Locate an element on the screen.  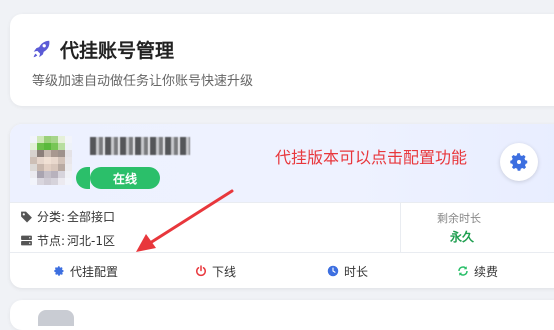
rocket-icon is located at coordinates (41, 49).